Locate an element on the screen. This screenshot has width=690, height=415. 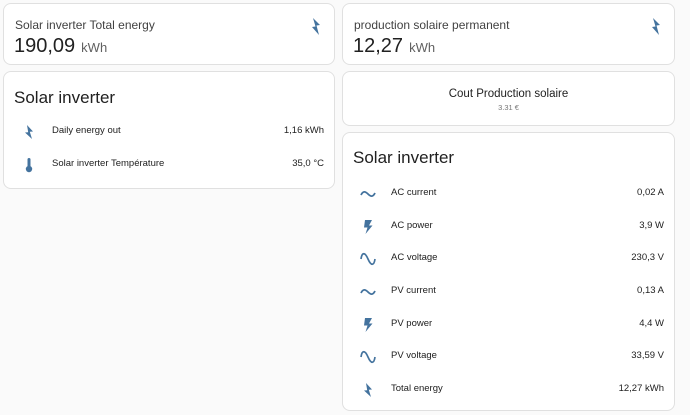
entity-row-ac-power: AC power 3,9 W is located at coordinates (508, 227).